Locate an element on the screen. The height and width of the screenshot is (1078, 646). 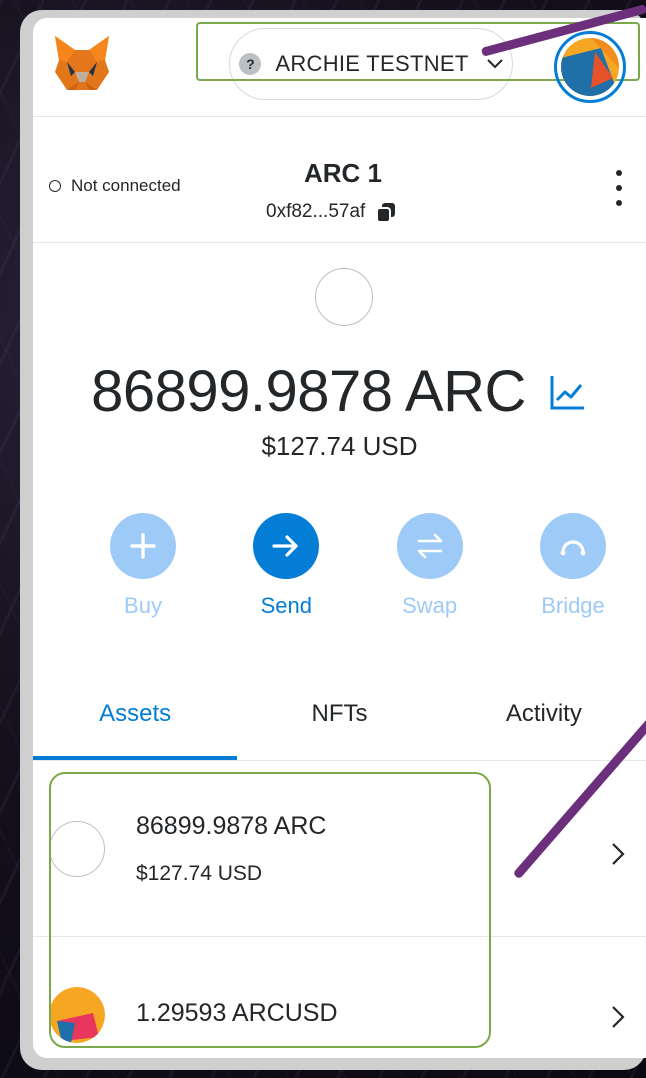
header-divider is located at coordinates (339, 116).